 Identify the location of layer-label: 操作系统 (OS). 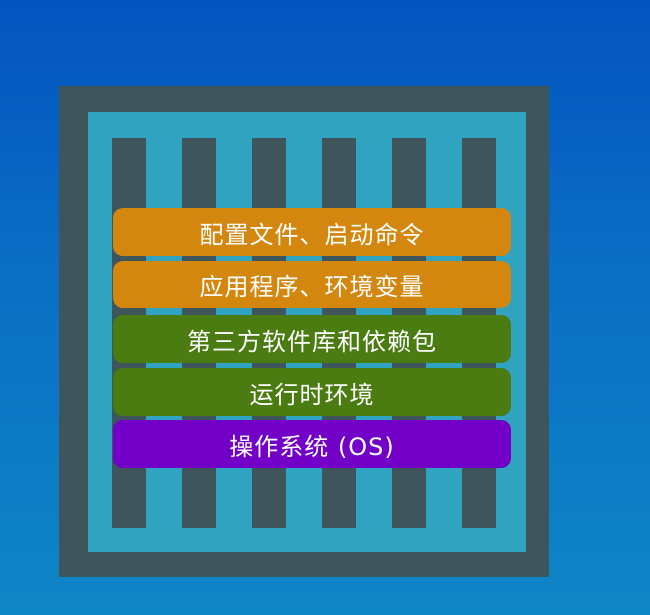
(312, 446).